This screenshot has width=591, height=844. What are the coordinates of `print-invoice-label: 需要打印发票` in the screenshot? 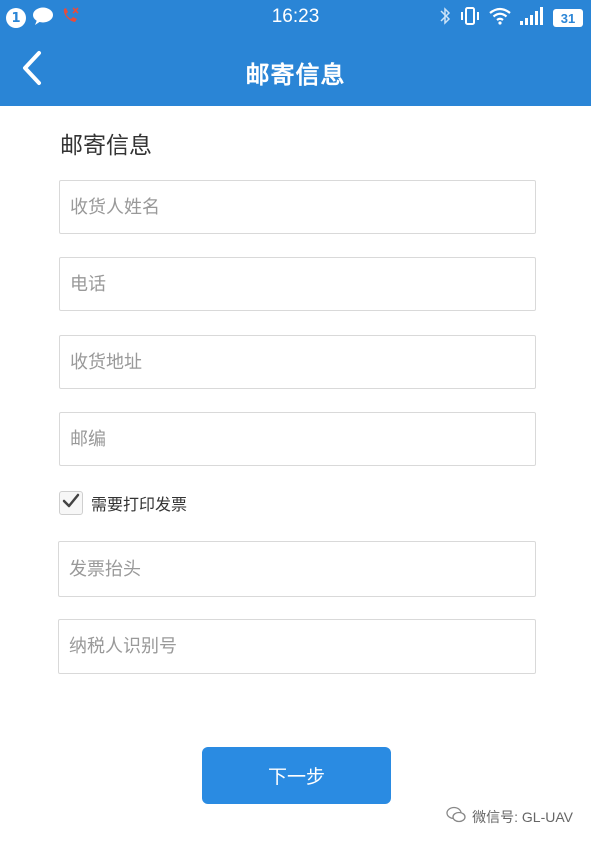 It's located at (139, 504).